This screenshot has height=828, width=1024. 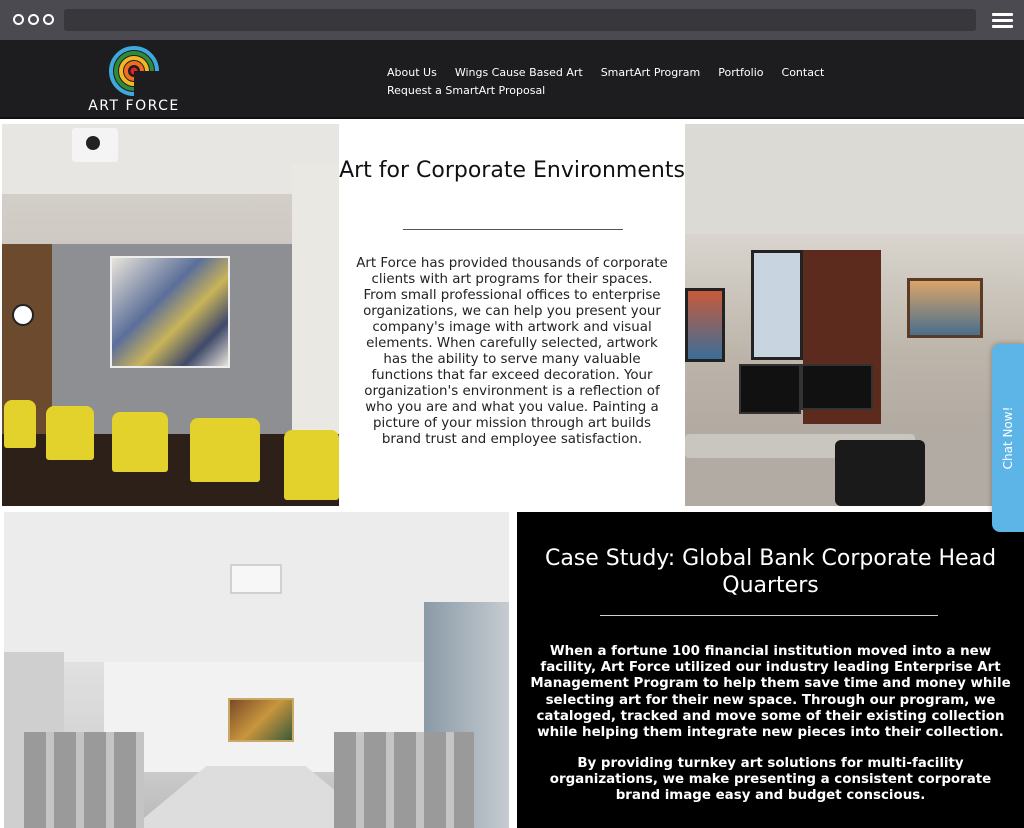 What do you see at coordinates (803, 73) in the screenshot?
I see `nav-contact: Contact` at bounding box center [803, 73].